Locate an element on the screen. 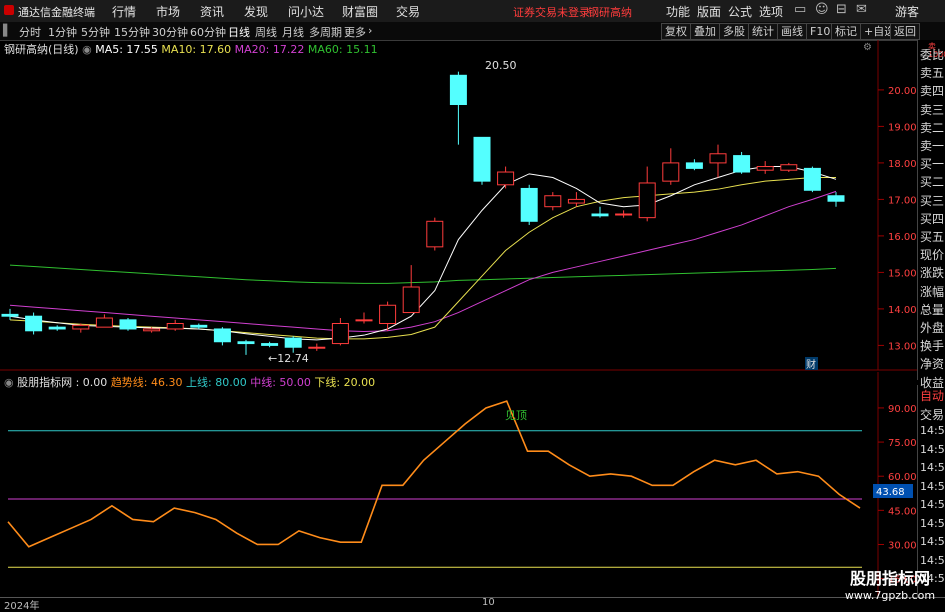 The width and height of the screenshot is (945, 612). middle-line-value: 中线: 50.00 is located at coordinates (280, 382).